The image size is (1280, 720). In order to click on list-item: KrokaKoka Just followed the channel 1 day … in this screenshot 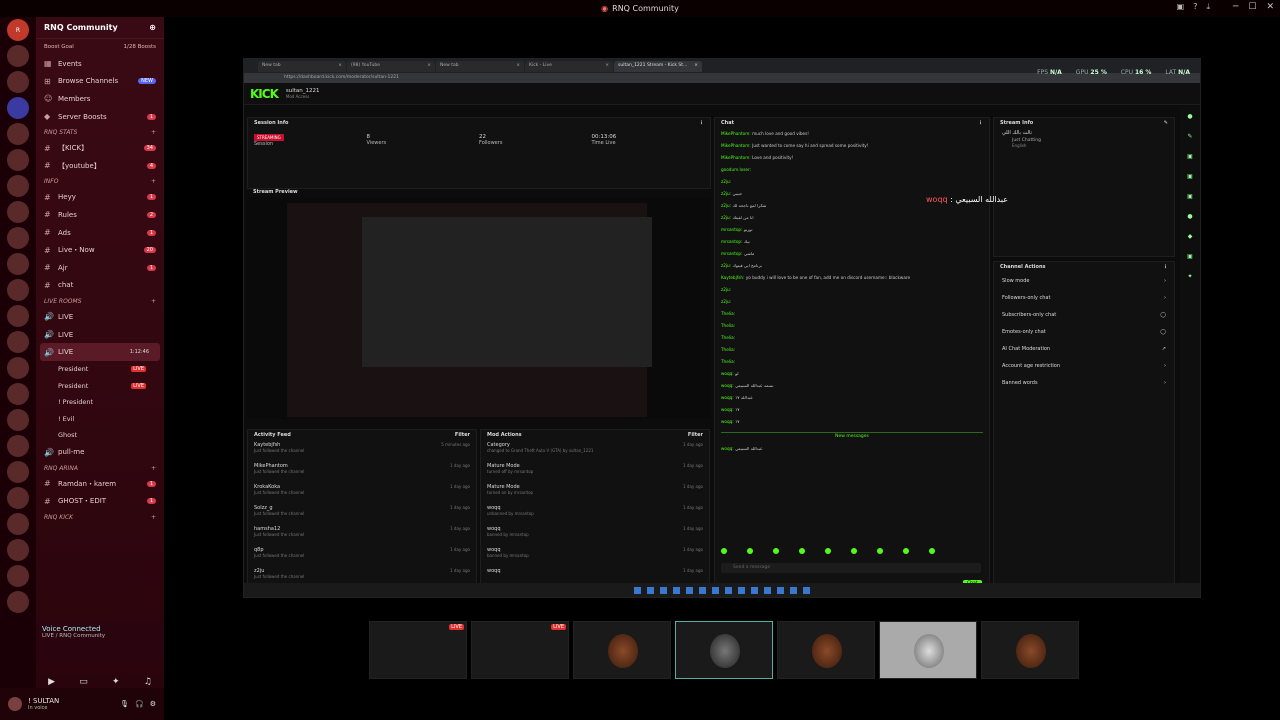, I will do `click(362, 492)`.